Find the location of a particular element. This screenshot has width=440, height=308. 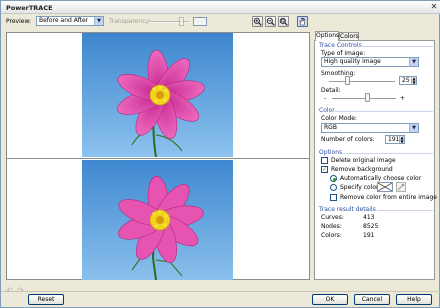

preview-label: Preview: is located at coordinates (19, 21).